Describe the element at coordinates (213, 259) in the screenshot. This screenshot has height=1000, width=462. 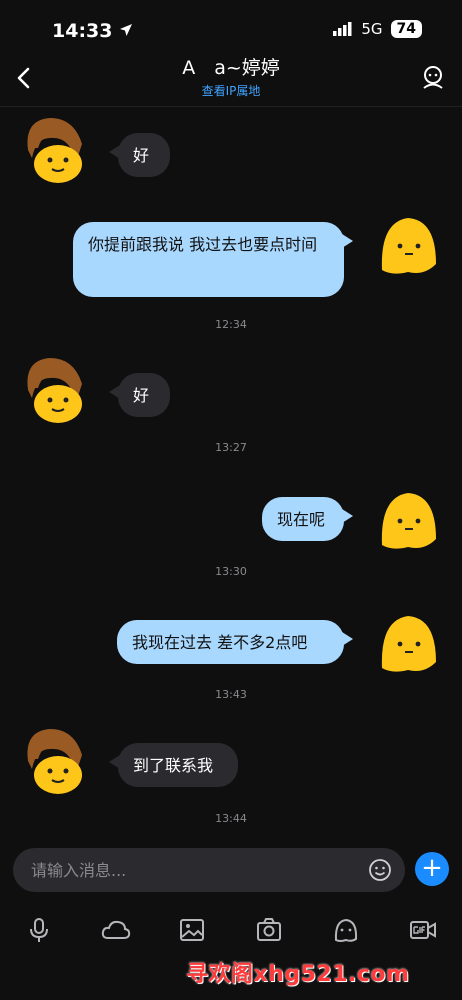
I see `outgoing-message-bubble: 你提前跟我说 我过去也要点时间` at that location.